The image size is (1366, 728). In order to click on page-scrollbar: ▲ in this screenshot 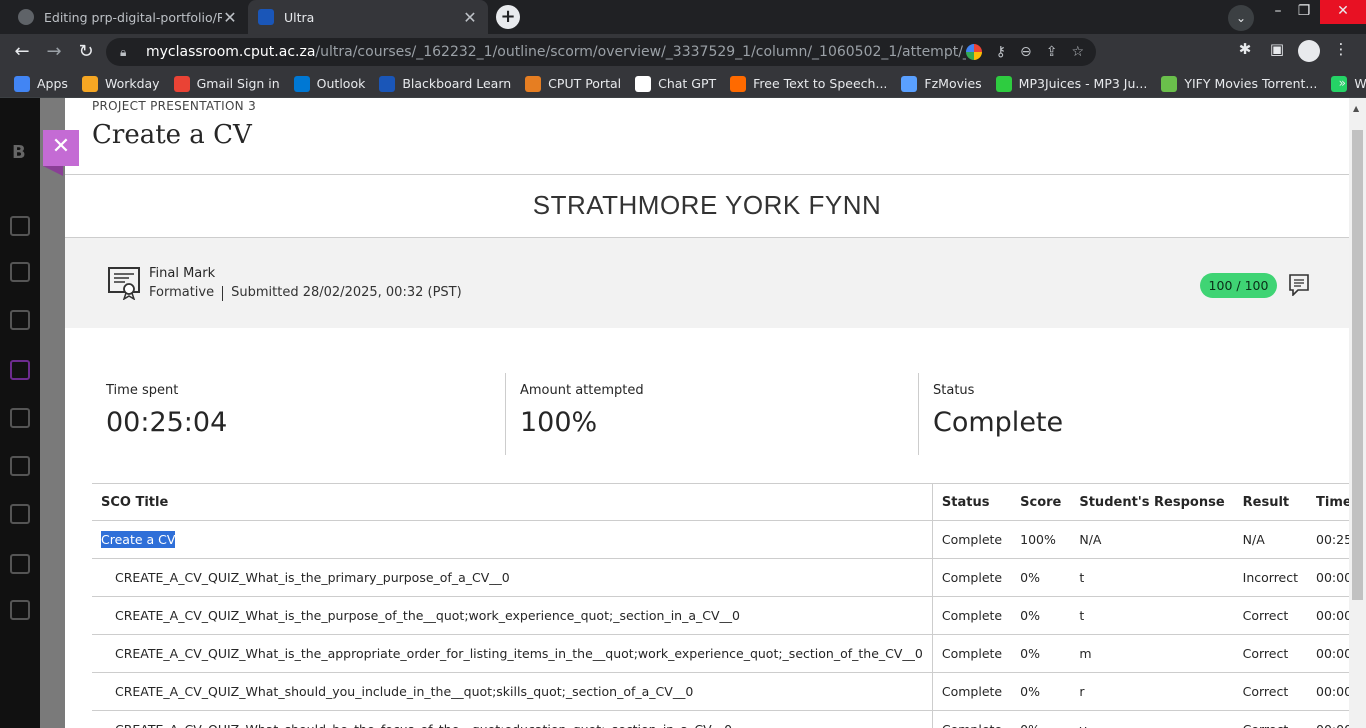, I will do `click(1357, 413)`.